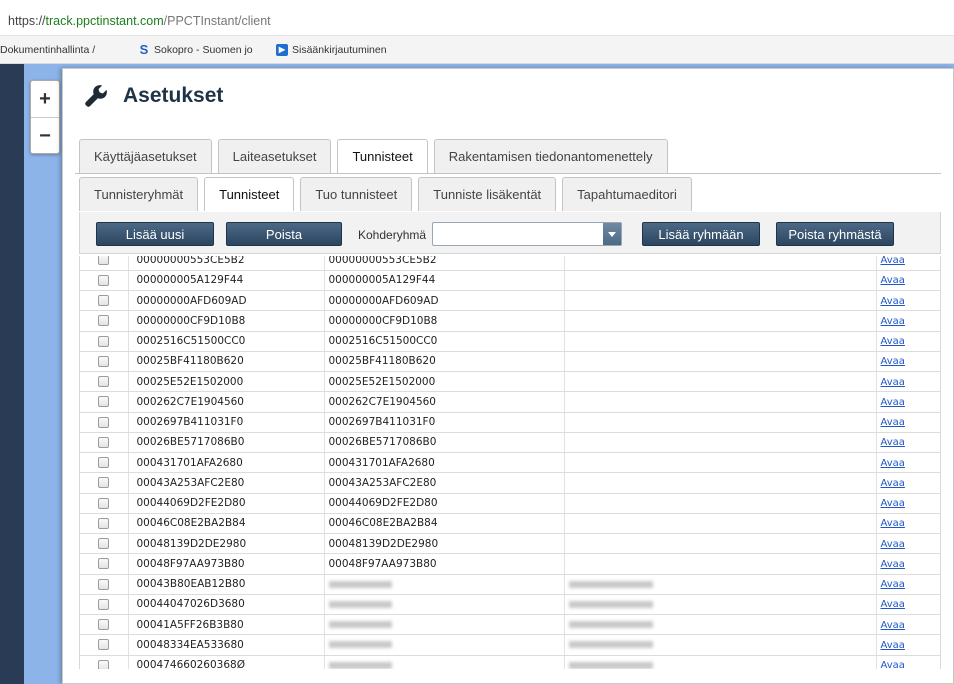  What do you see at coordinates (627, 194) in the screenshot?
I see `subtab-tapahtumaeditori: Tapahtumaeditori` at bounding box center [627, 194].